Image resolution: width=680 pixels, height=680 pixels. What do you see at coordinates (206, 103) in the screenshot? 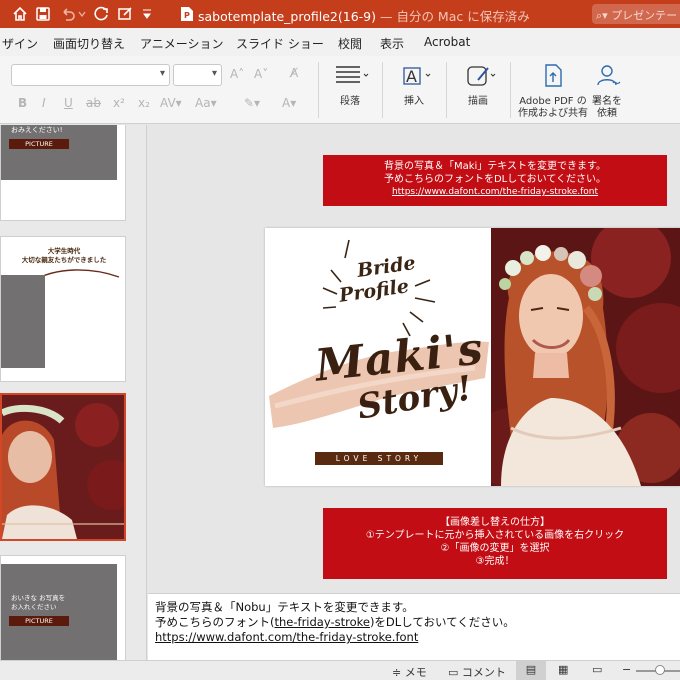
I see `change-case-icon: Aa▾` at bounding box center [206, 103].